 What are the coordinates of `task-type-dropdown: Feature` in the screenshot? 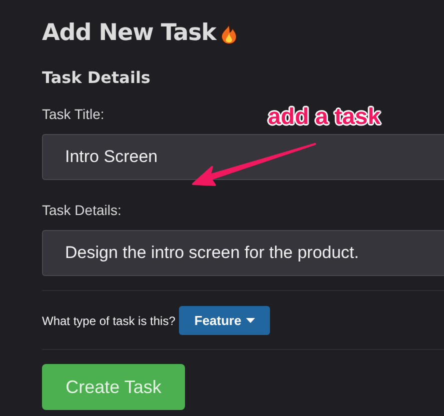 It's located at (224, 320).